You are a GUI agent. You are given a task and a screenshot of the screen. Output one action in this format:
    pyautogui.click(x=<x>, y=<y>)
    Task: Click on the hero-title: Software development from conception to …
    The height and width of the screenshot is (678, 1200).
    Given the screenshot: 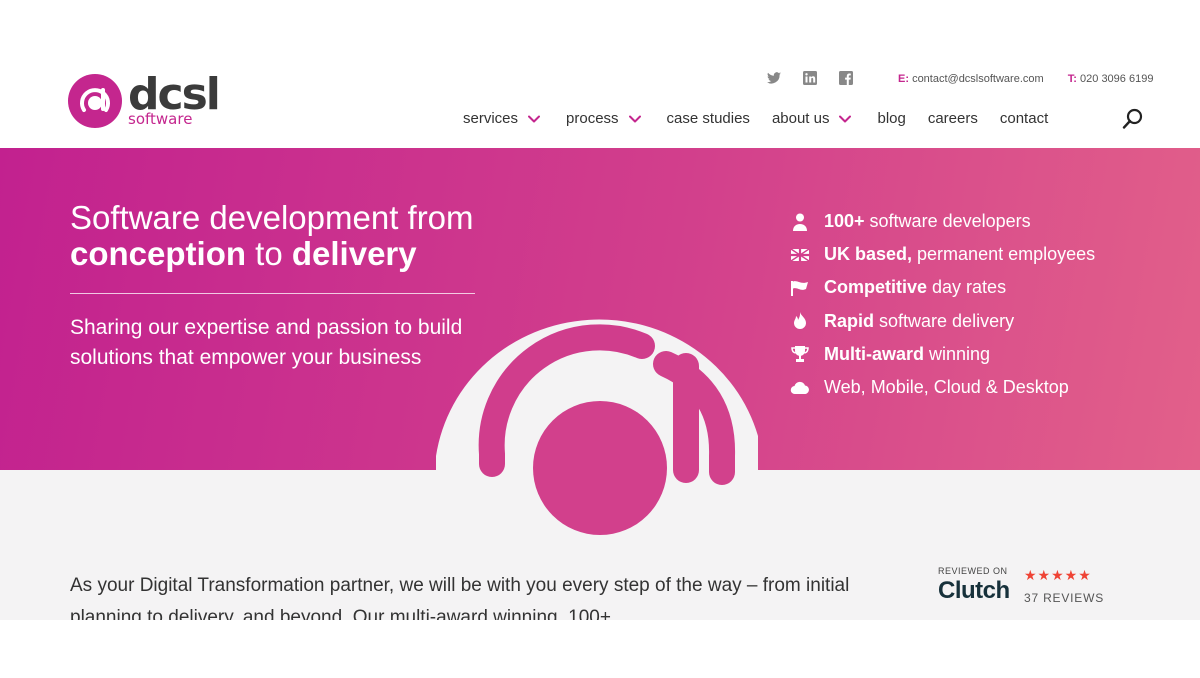 What is the action you would take?
    pyautogui.click(x=272, y=236)
    